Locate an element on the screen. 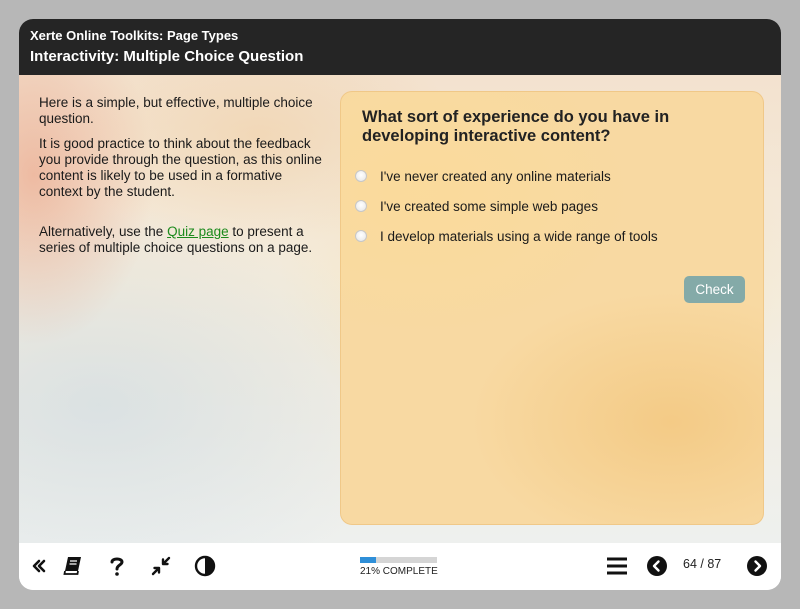  menu-icon is located at coordinates (617, 566).